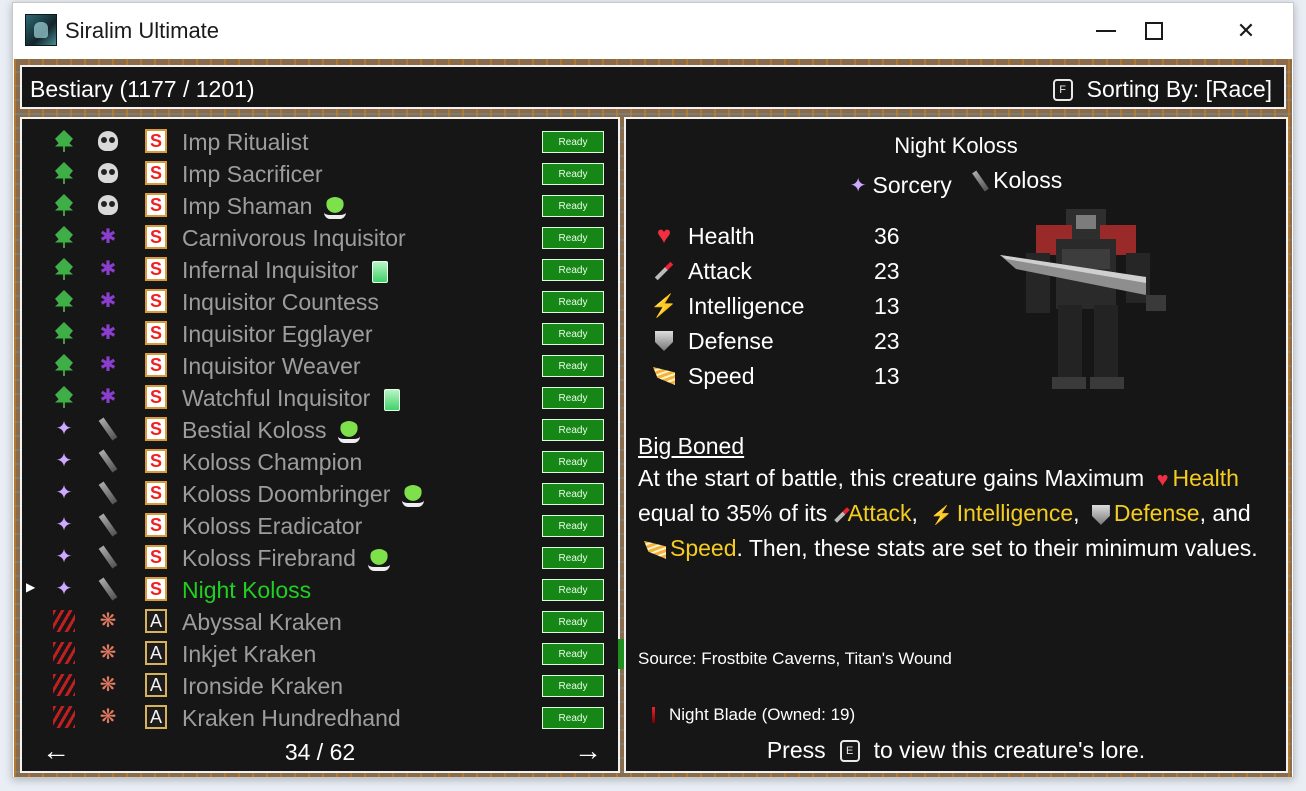 Image resolution: width=1306 pixels, height=791 pixels. Describe the element at coordinates (320, 141) in the screenshot. I see `creature-list-row: S Imp Ritualist Ready` at that location.